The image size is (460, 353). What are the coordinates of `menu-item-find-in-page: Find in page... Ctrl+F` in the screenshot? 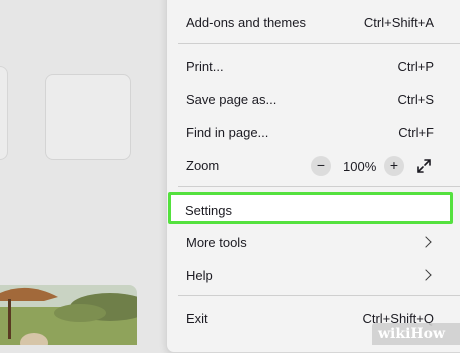 It's located at (313, 132).